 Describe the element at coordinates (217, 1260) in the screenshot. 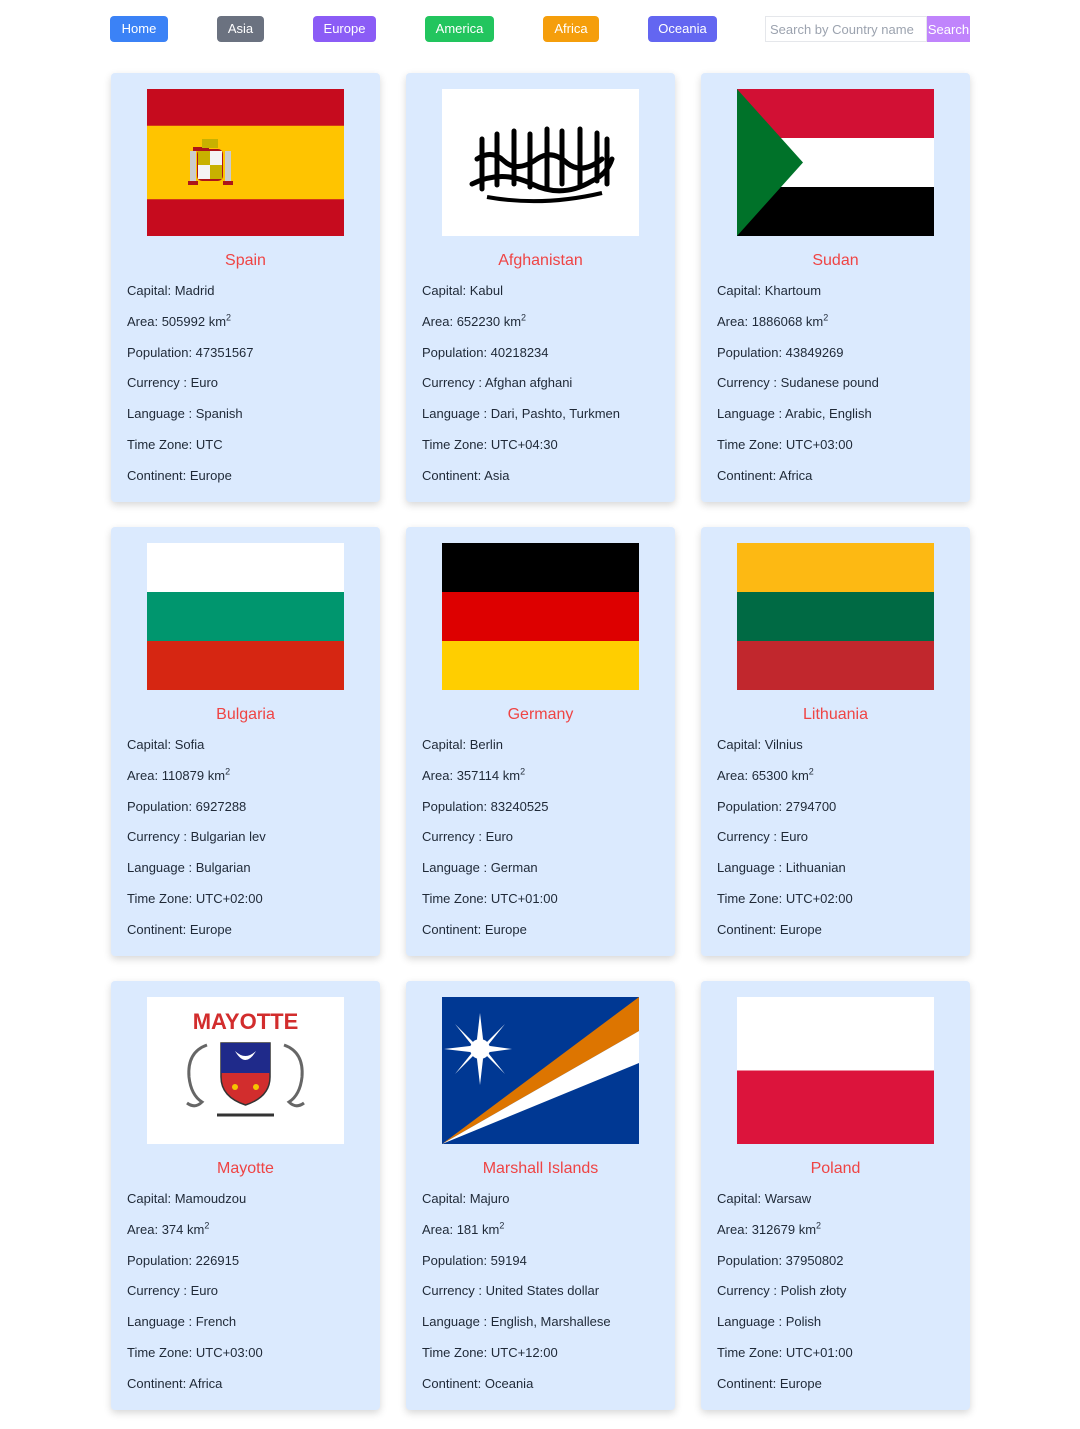

I see `population-value: 226915` at that location.